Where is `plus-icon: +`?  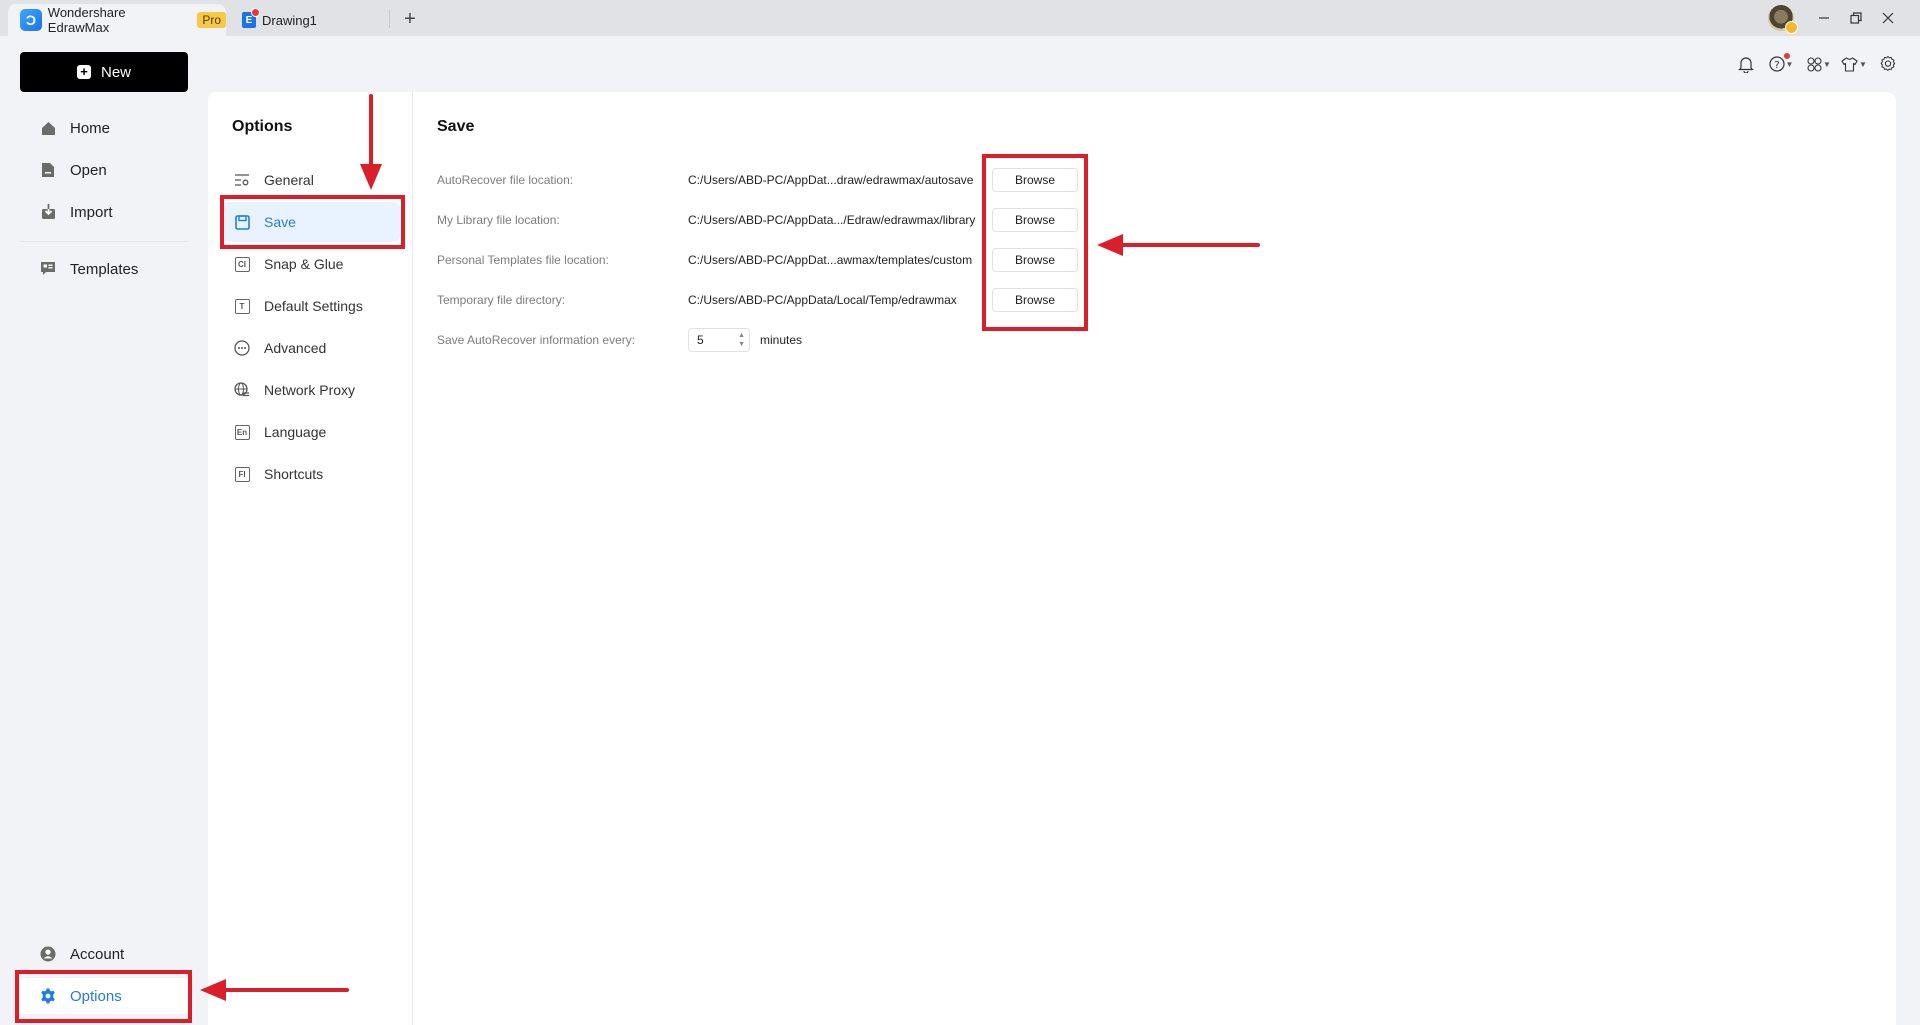
plus-icon: + is located at coordinates (83, 72).